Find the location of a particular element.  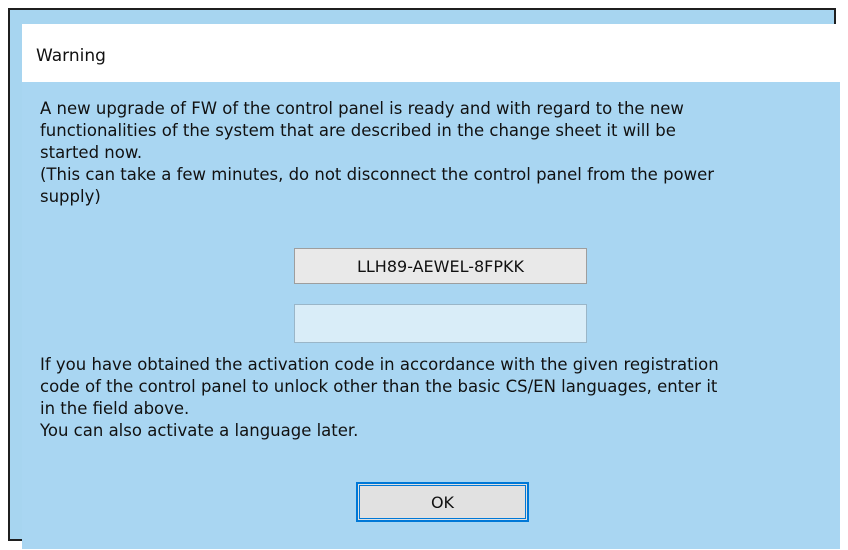

dialog-title-bar: Warning is located at coordinates (431, 53).